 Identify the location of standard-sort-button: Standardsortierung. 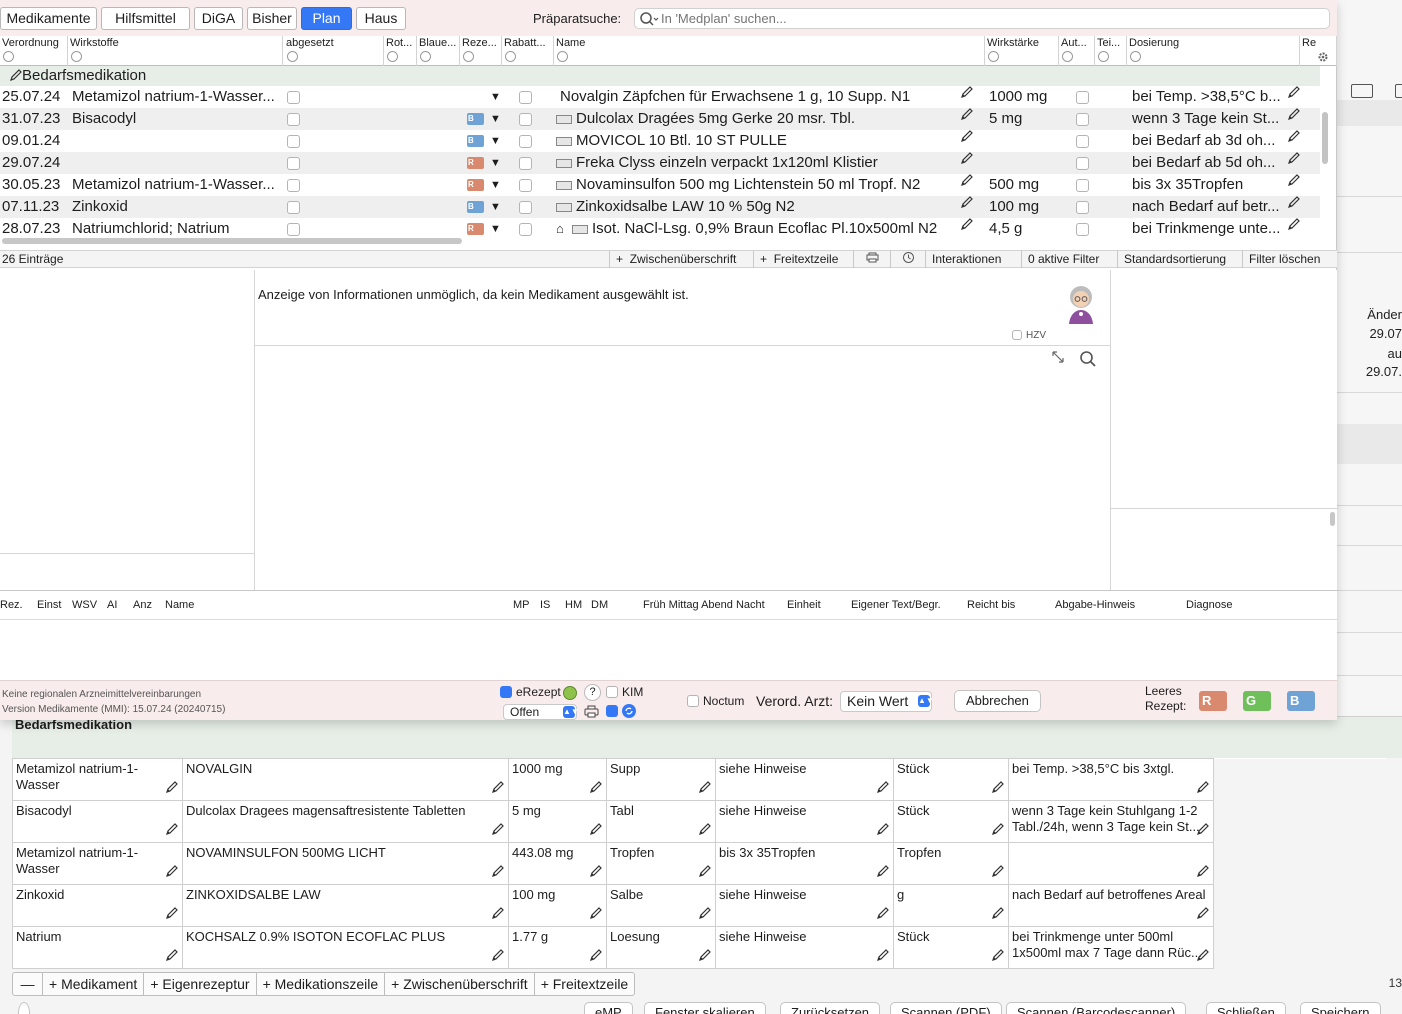
(1174, 259).